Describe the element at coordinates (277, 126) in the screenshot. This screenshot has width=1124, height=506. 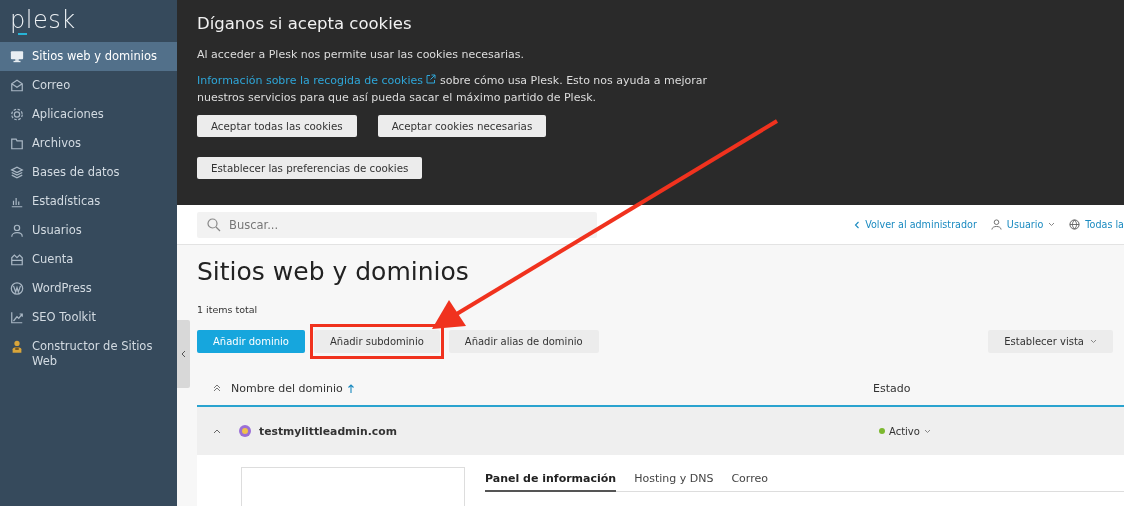
I see `cookie-button: Aceptar todas las cookies` at that location.